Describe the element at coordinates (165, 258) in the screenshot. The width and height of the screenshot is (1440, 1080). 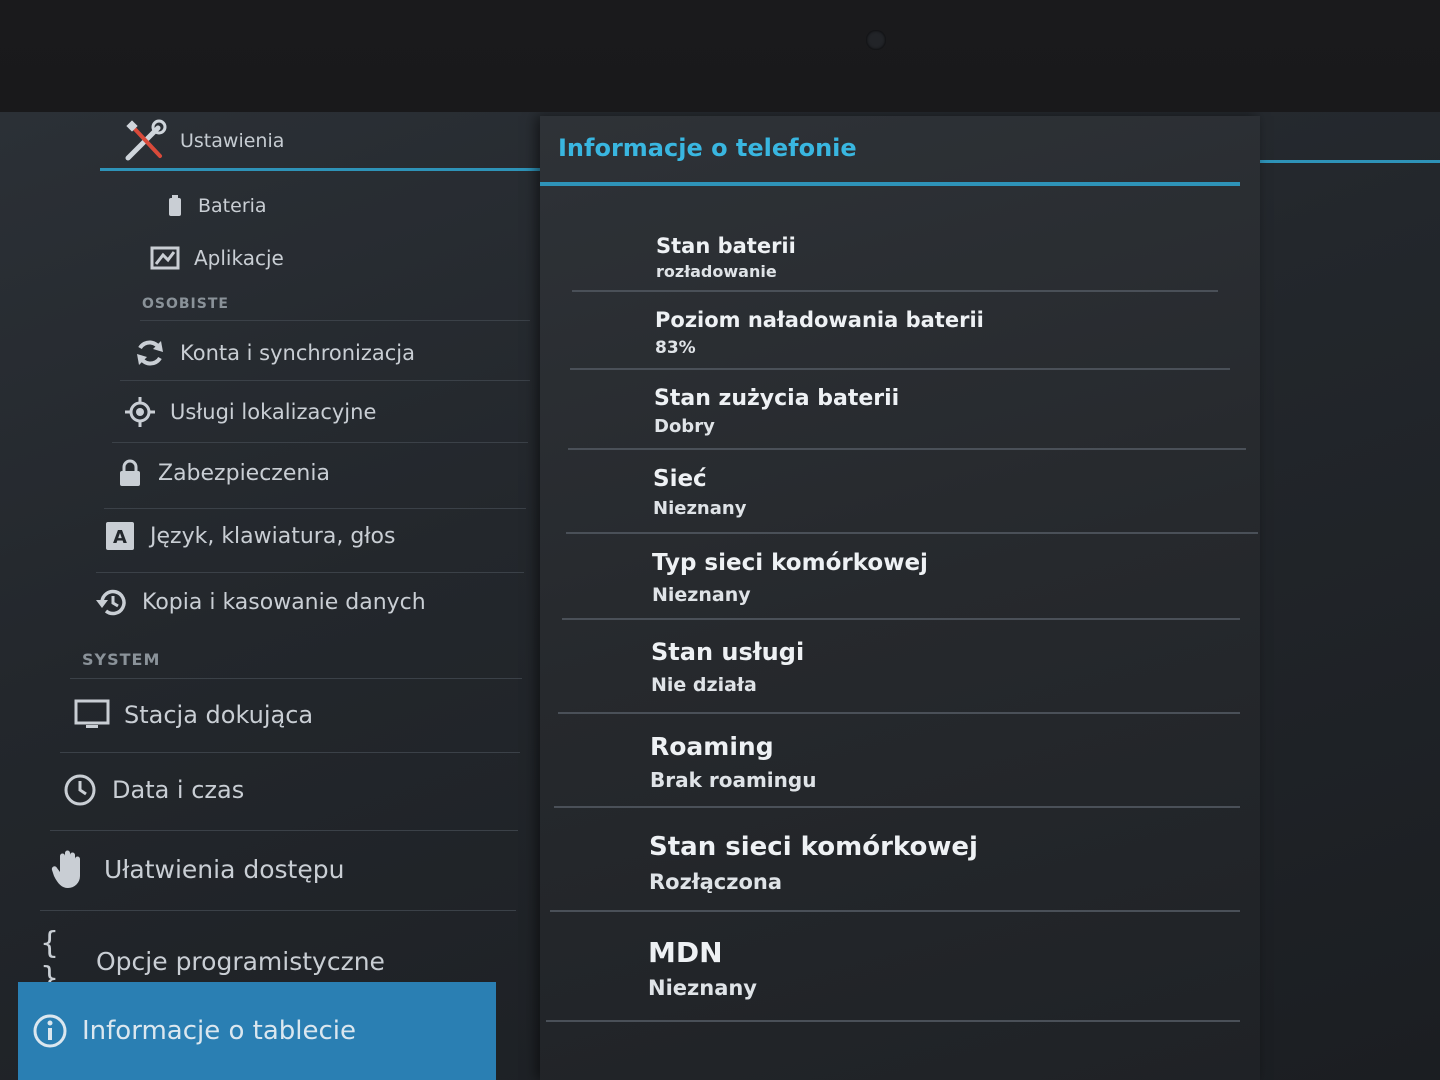
I see `apps-icon` at that location.